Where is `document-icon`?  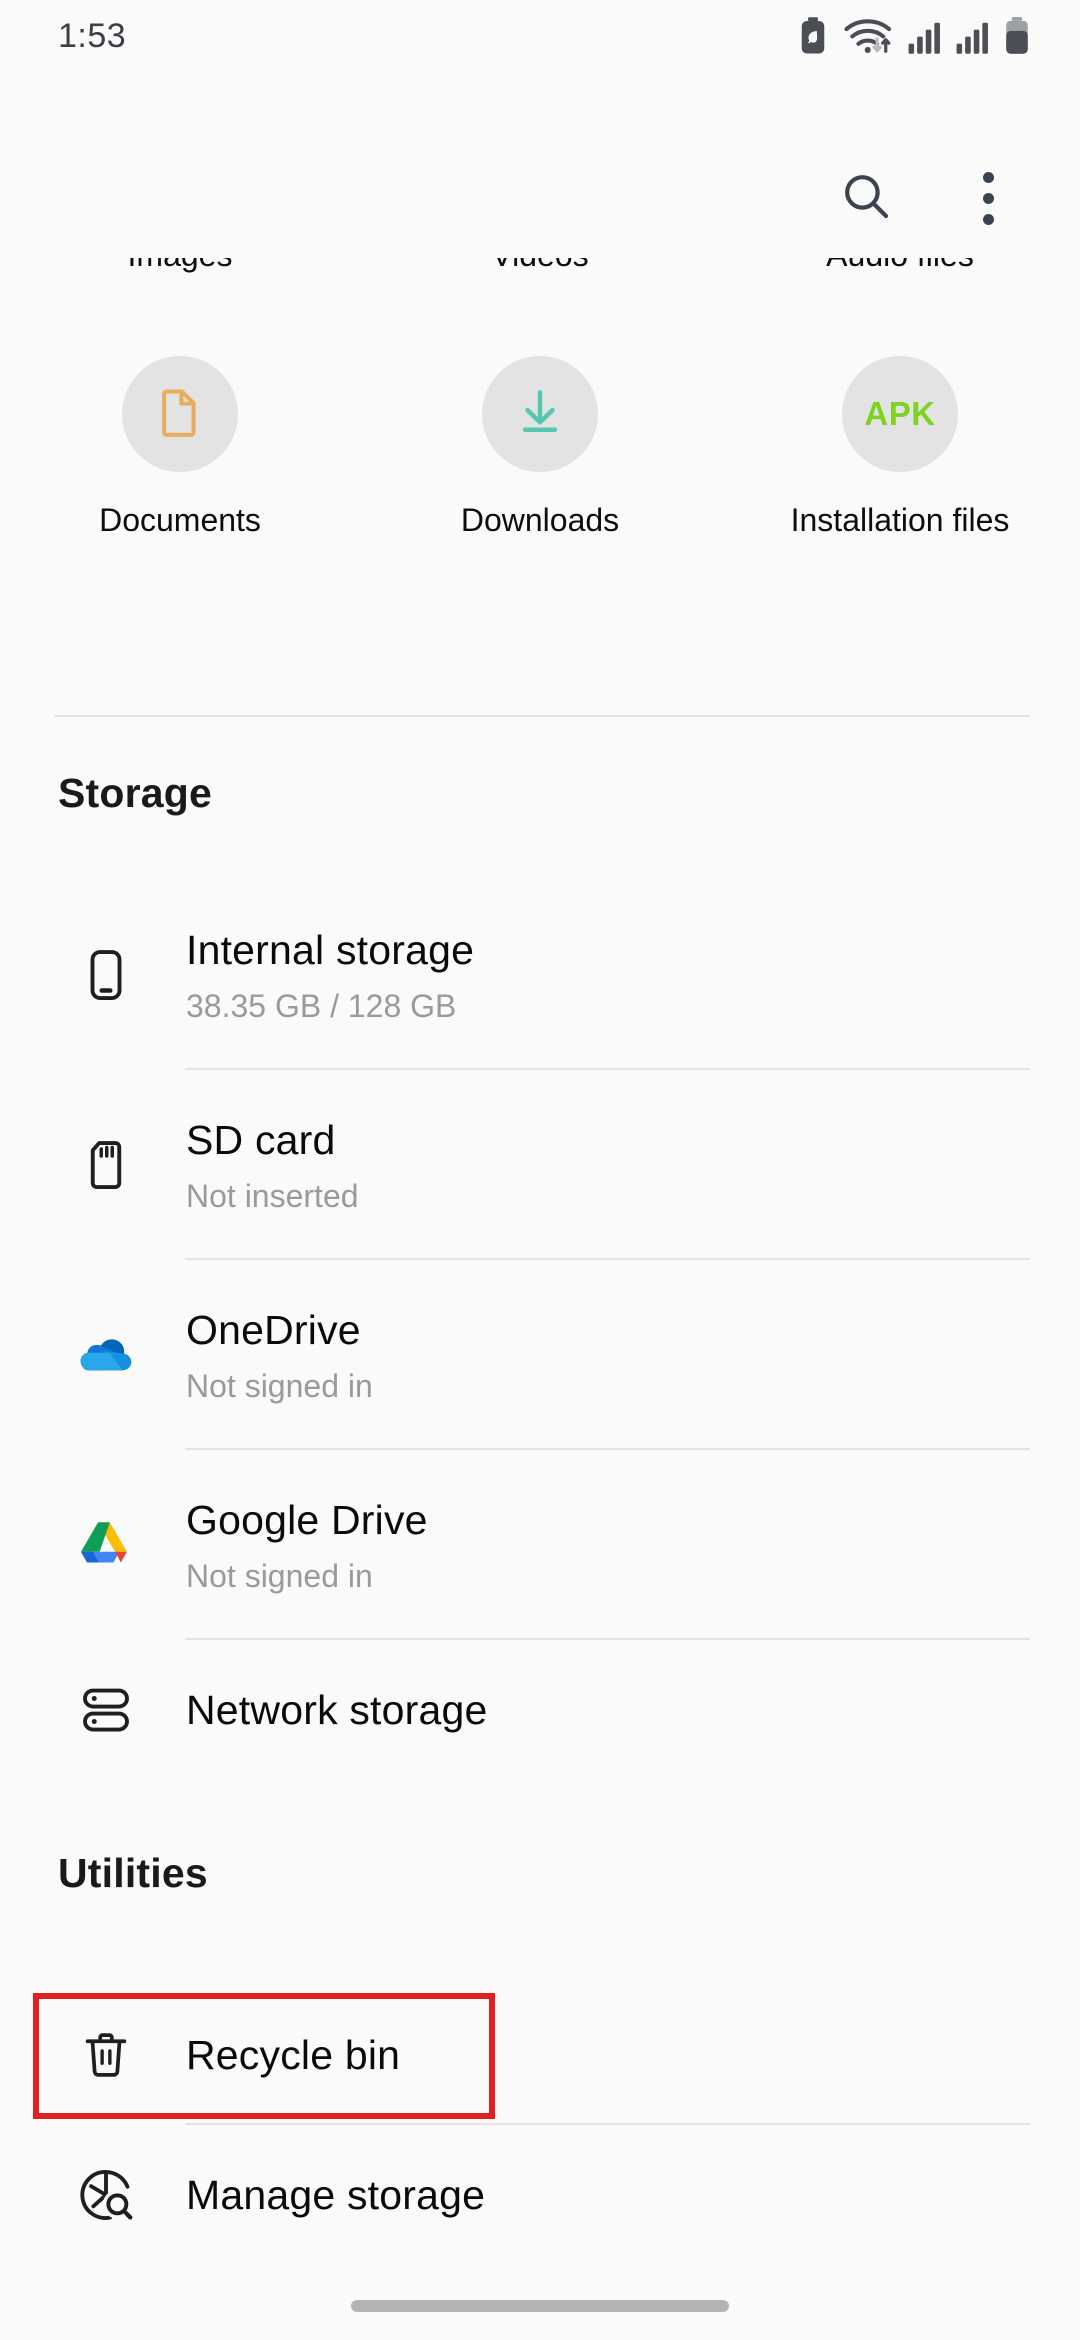
document-icon is located at coordinates (180, 414).